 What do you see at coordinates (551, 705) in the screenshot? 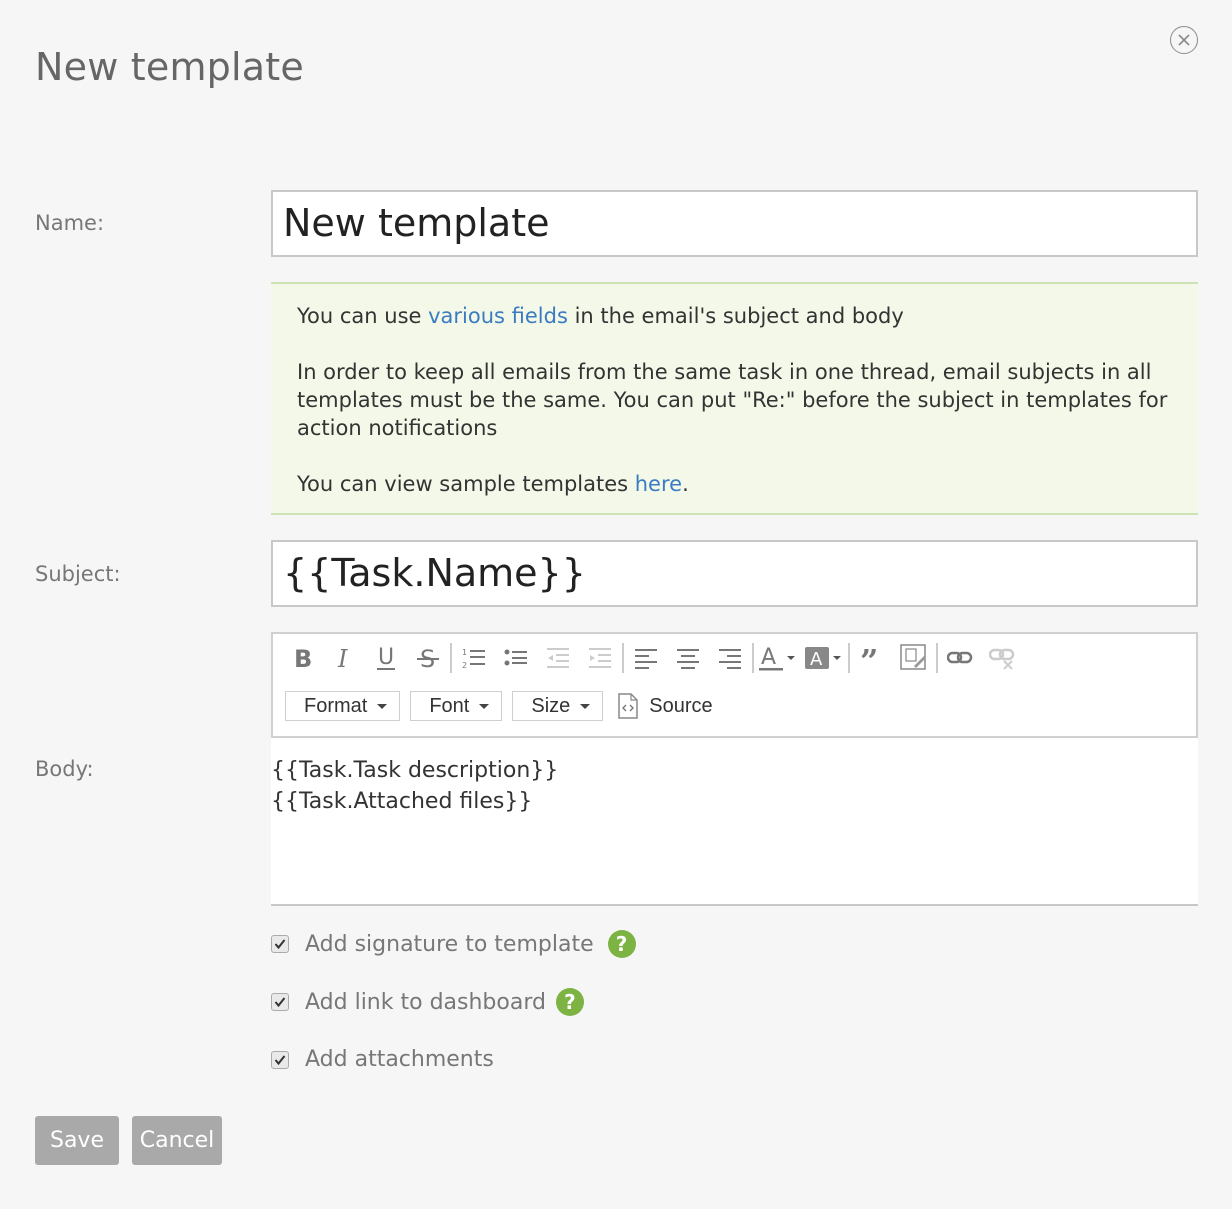
I see `size-dropdown-label: Size` at bounding box center [551, 705].